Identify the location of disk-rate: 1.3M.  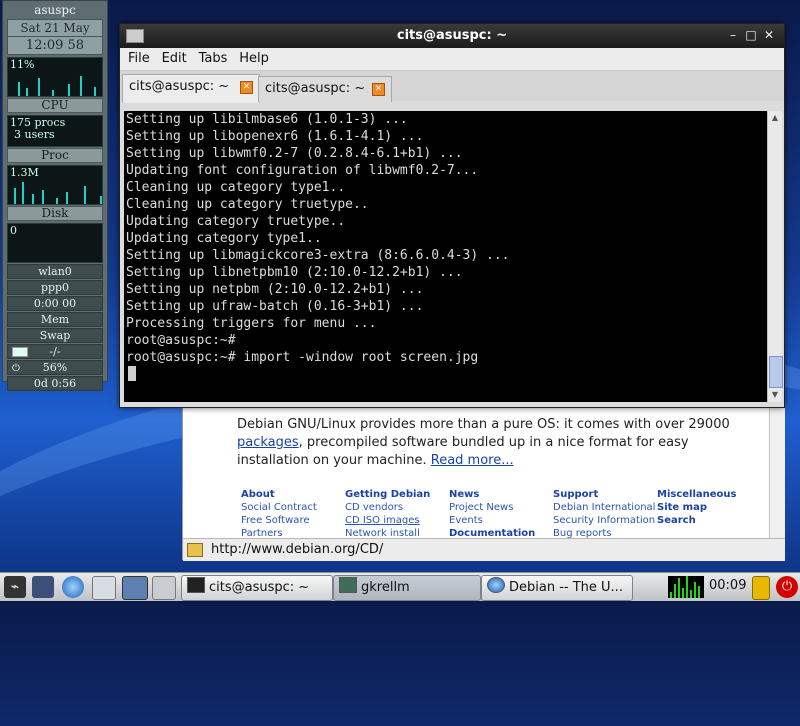
(24, 172).